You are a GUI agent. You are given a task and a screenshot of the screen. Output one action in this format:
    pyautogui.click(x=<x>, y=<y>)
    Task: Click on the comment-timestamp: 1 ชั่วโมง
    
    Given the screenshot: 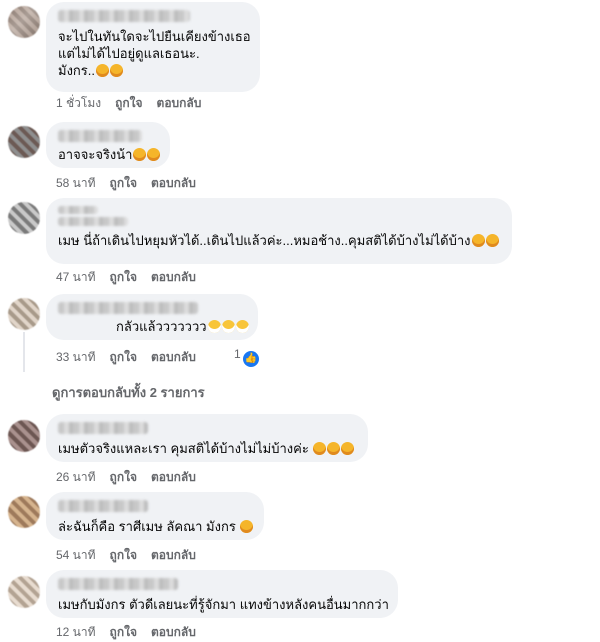 What is the action you would take?
    pyautogui.click(x=78, y=103)
    